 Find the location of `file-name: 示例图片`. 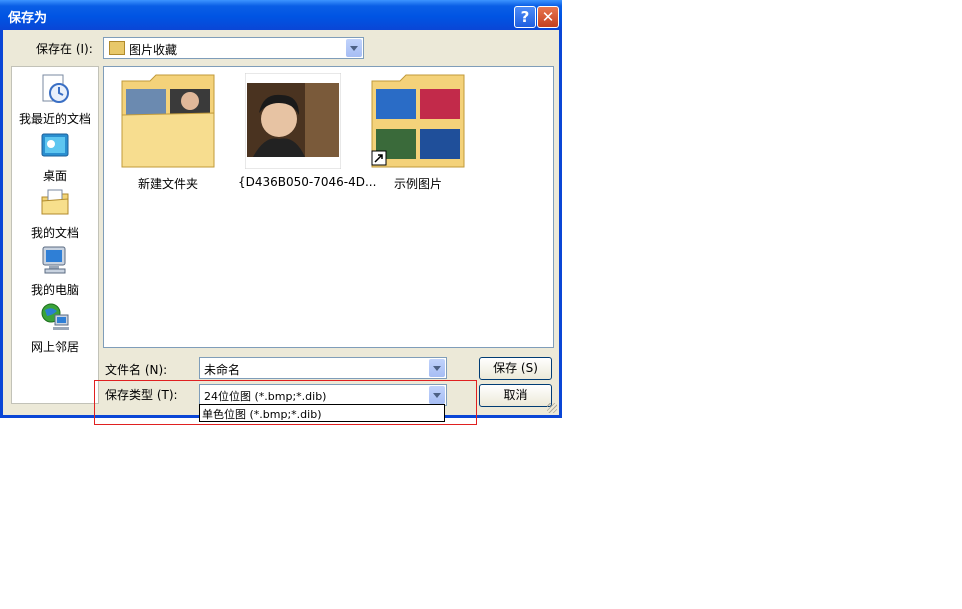

file-name: 示例图片 is located at coordinates (417, 184).